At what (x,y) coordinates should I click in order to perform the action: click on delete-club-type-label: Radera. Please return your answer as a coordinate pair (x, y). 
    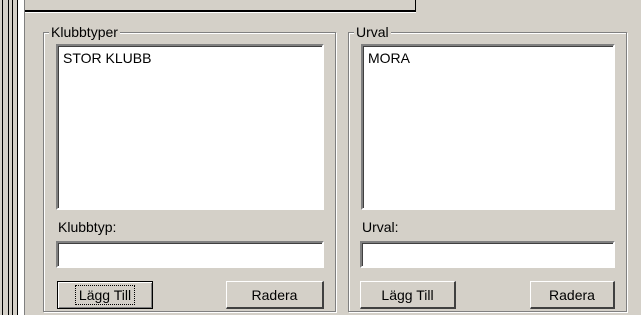
    Looking at the image, I should click on (274, 294).